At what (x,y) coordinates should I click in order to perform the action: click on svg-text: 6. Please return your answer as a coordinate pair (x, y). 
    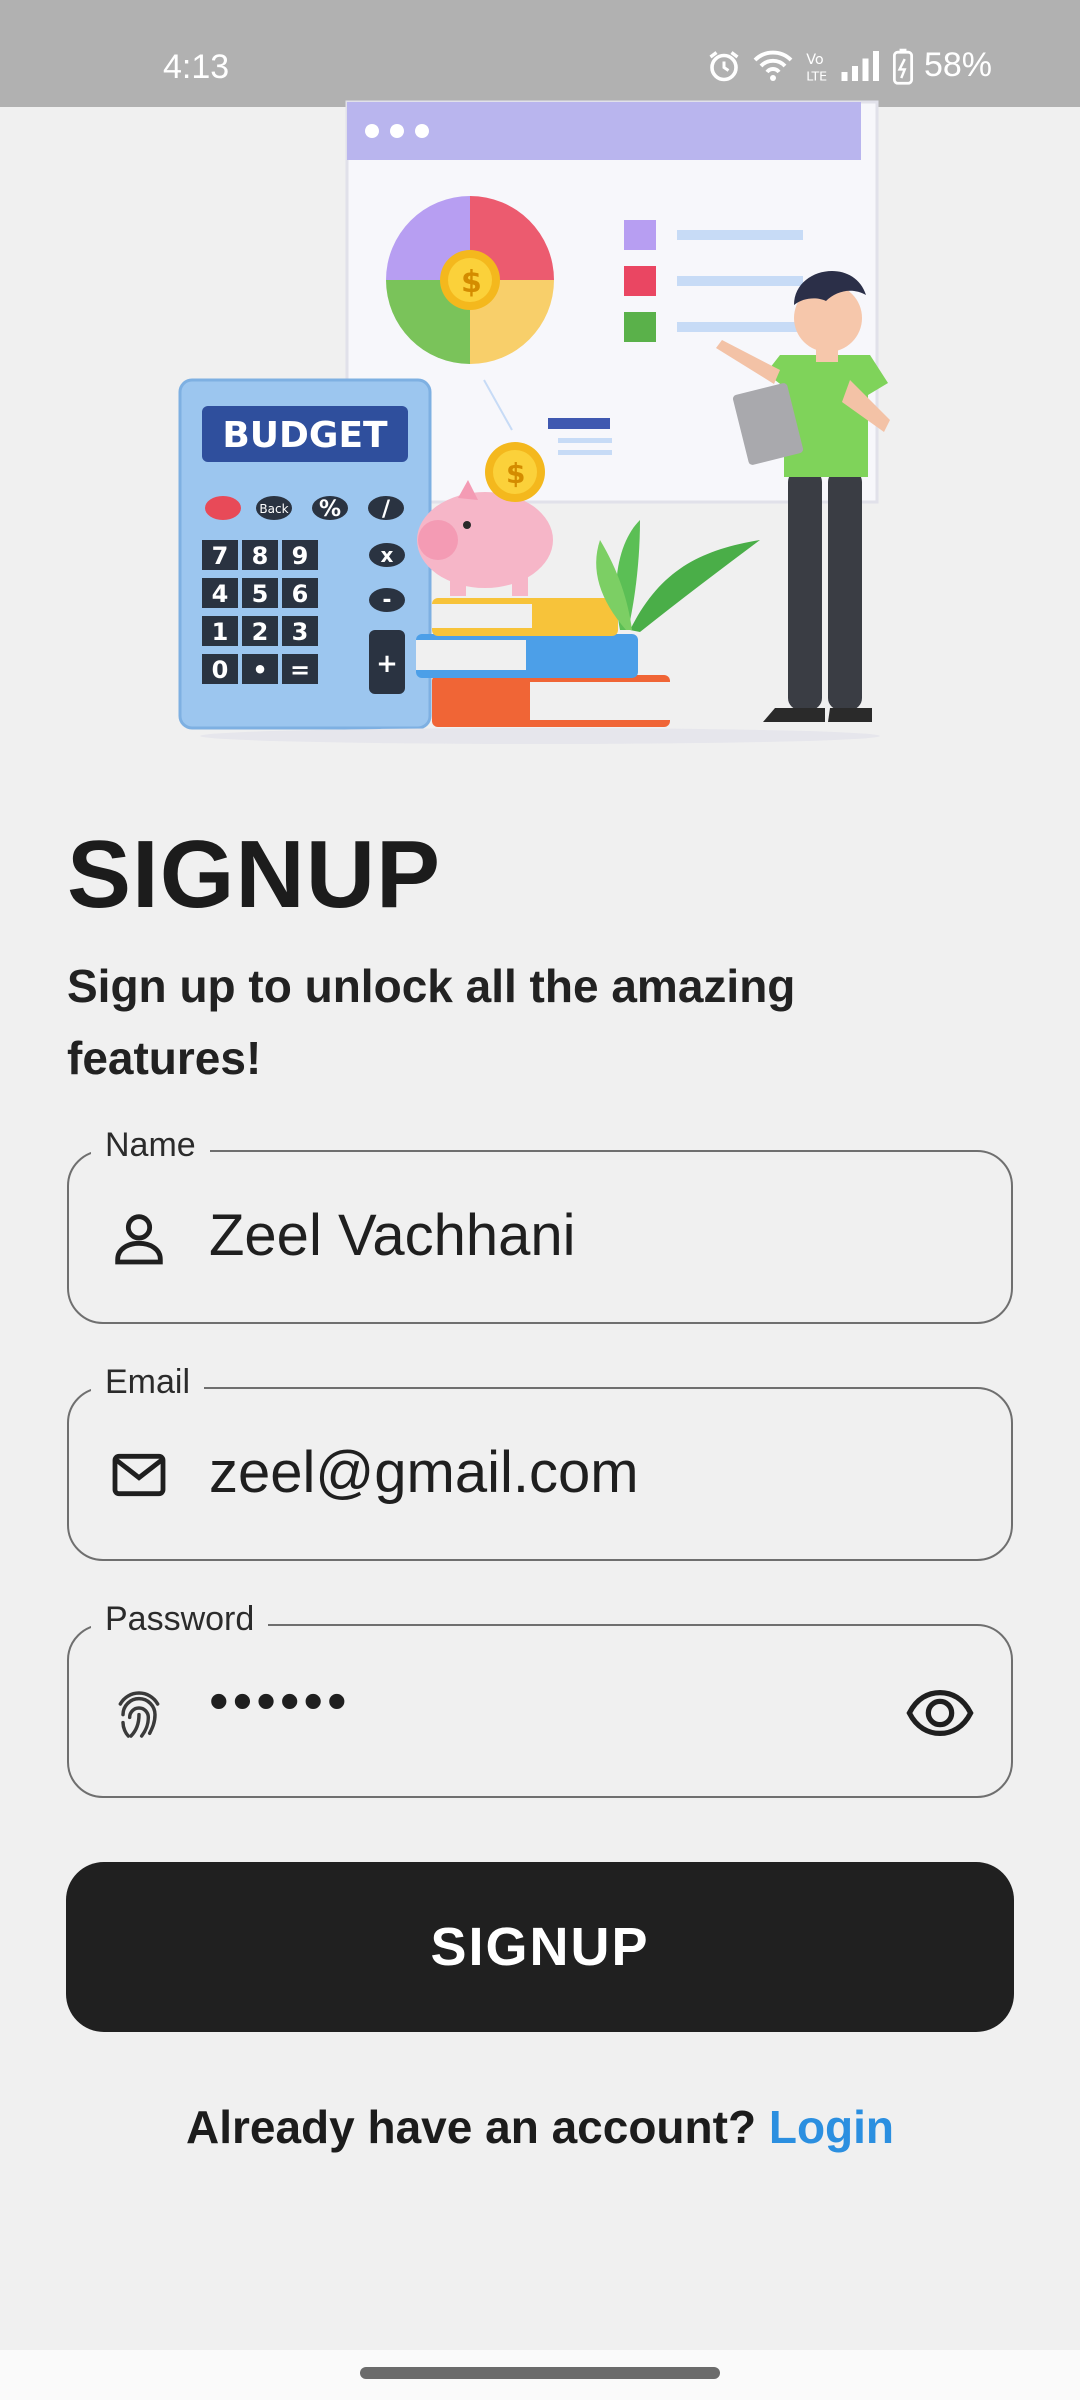
    Looking at the image, I should click on (300, 594).